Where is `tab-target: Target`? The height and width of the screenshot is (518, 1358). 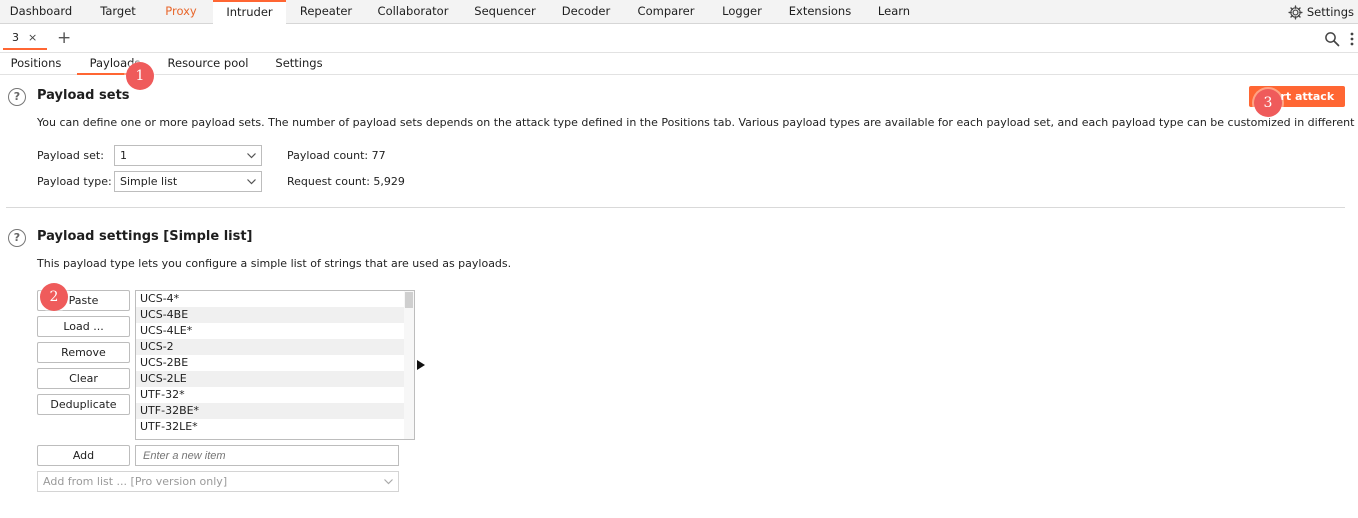
tab-target: Target is located at coordinates (118, 12).